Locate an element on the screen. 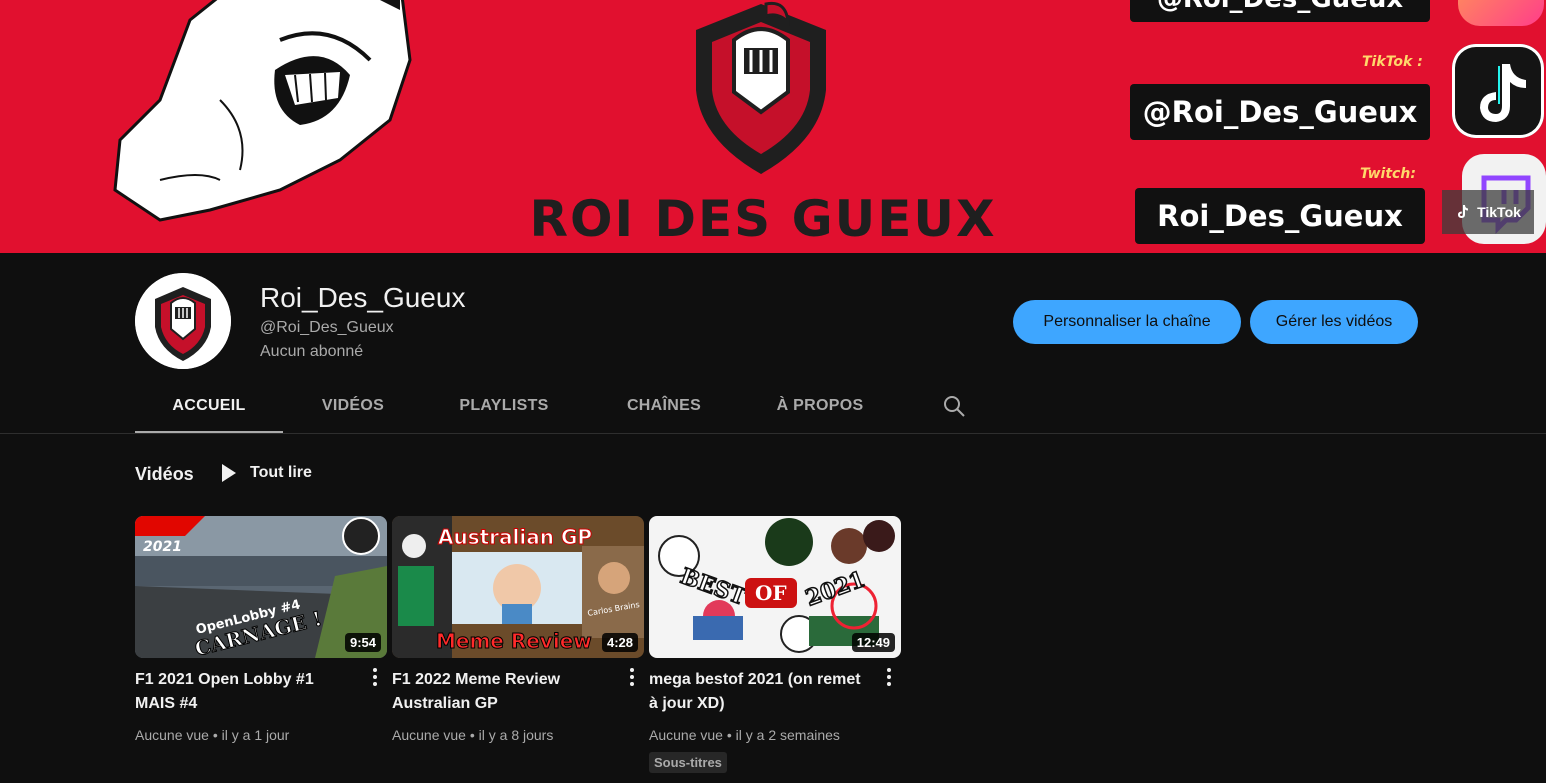 The width and height of the screenshot is (1546, 783). video-meta: Aucune vue • il y a 2 semaines is located at coordinates (744, 735).